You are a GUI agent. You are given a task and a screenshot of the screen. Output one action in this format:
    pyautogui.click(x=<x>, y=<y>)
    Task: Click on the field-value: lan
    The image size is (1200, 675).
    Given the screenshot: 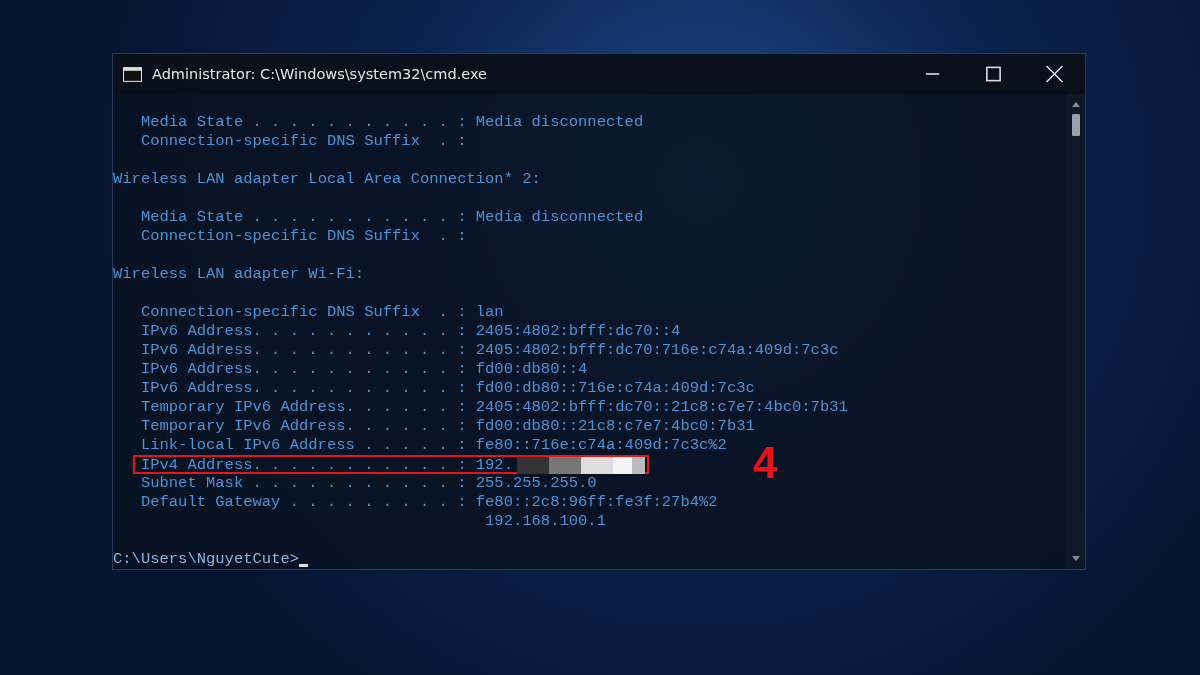 What is the action you would take?
    pyautogui.click(x=489, y=312)
    